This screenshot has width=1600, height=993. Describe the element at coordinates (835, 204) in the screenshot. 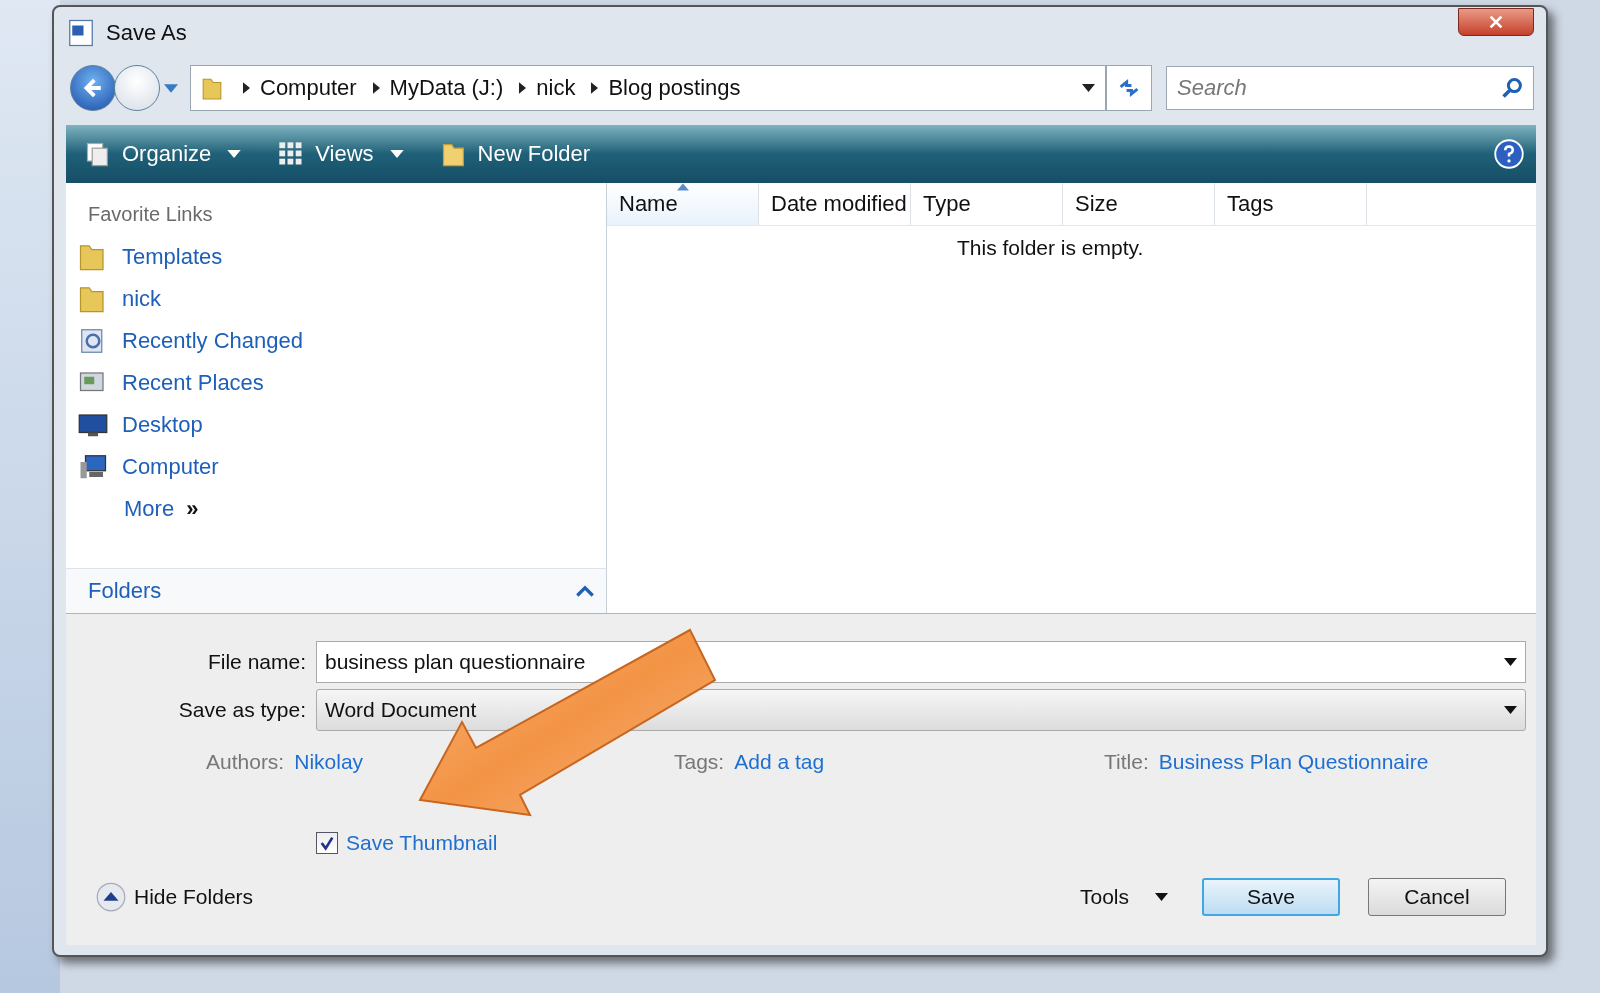

I see `column-header: Date modified` at that location.